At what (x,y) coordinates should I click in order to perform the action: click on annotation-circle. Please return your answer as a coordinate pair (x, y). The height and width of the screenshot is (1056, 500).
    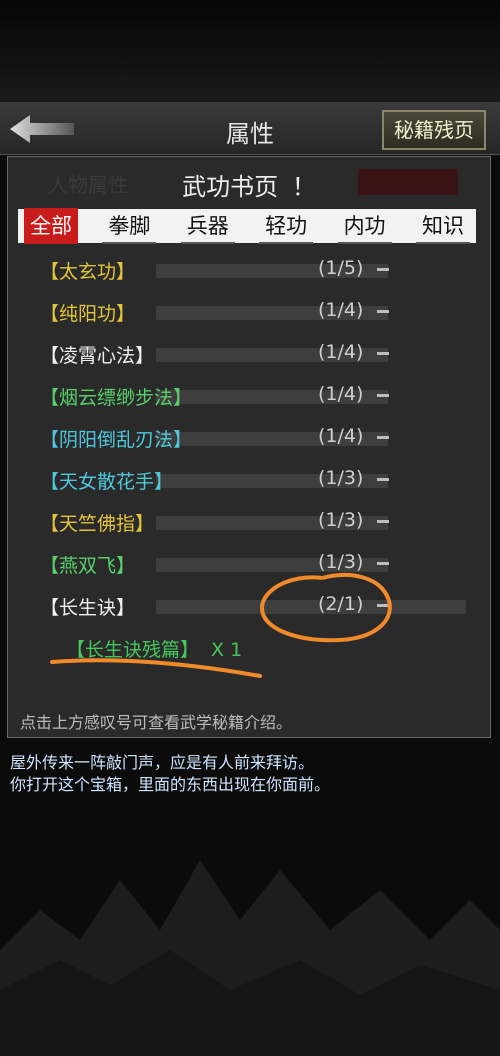
    Looking at the image, I should click on (325, 608).